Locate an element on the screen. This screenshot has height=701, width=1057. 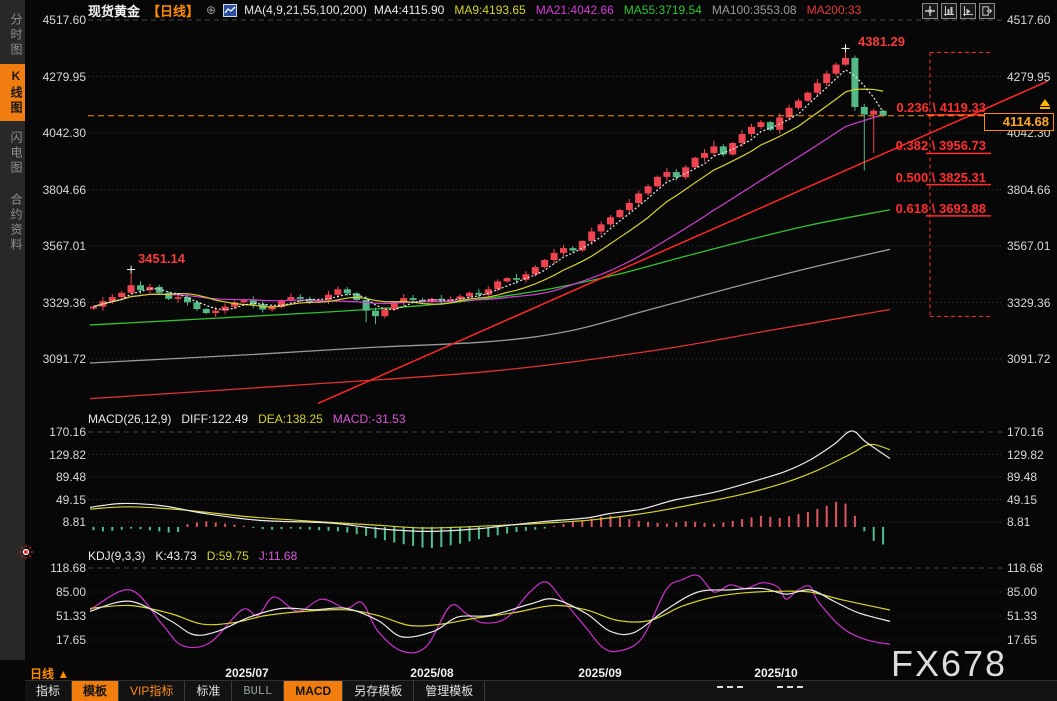
price-axis-label-left: 3091.72 is located at coordinates (64, 359).